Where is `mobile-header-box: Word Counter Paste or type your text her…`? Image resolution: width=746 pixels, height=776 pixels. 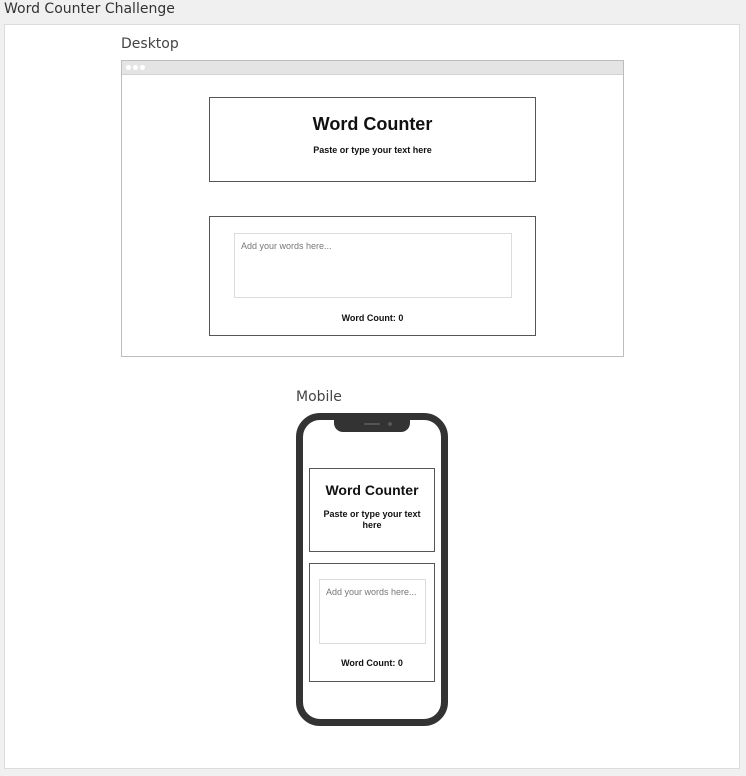 mobile-header-box: Word Counter Paste or type your text her… is located at coordinates (372, 510).